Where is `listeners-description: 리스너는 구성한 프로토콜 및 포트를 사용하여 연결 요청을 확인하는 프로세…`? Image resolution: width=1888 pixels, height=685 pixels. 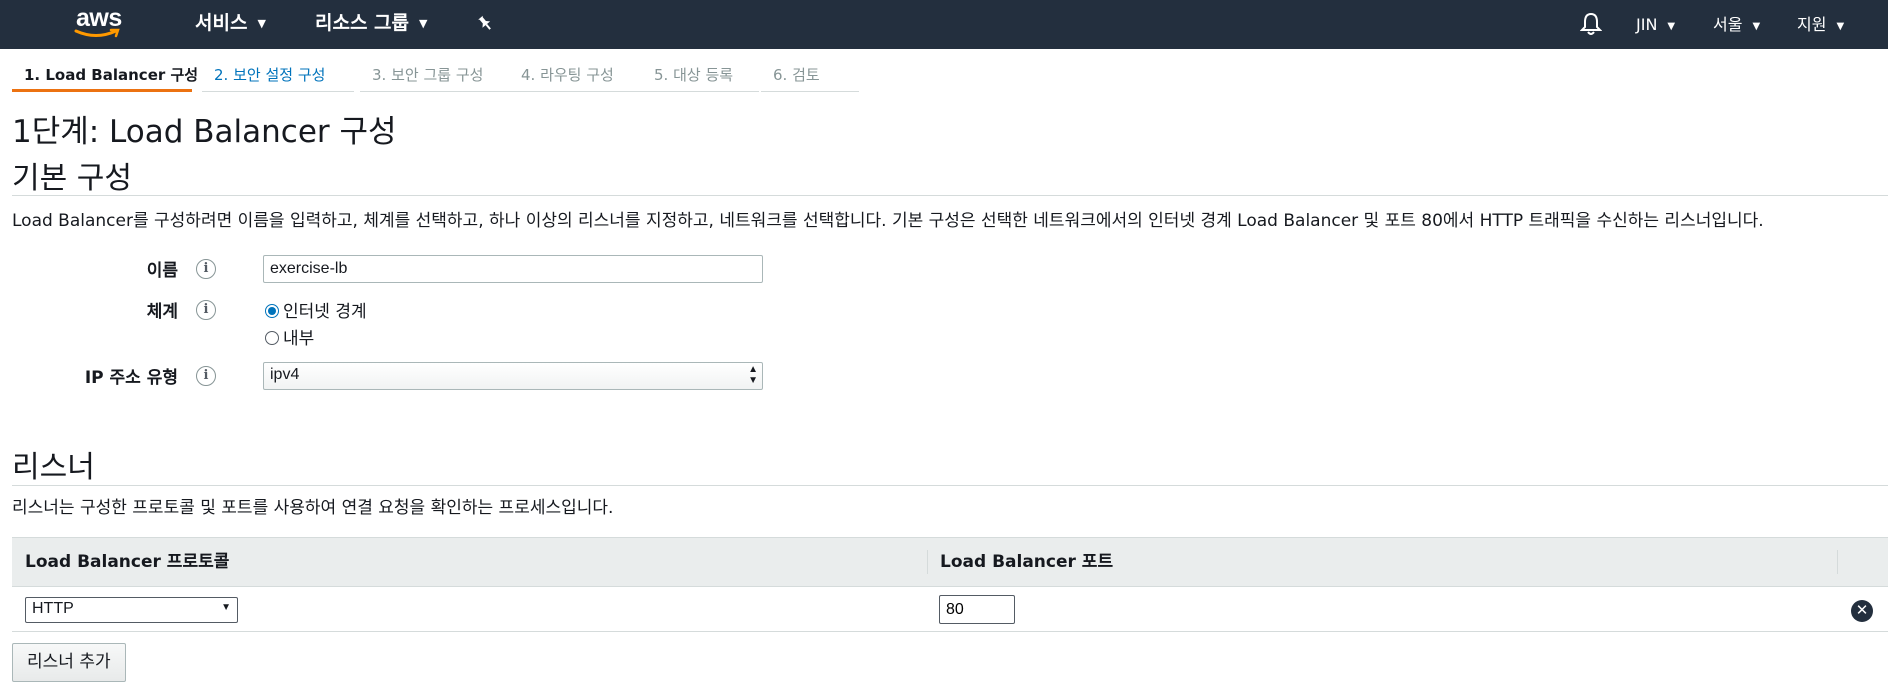 listeners-description: 리스너는 구성한 프로토콜 및 포트를 사용하여 연결 요청을 확인하는 프로세… is located at coordinates (313, 508).